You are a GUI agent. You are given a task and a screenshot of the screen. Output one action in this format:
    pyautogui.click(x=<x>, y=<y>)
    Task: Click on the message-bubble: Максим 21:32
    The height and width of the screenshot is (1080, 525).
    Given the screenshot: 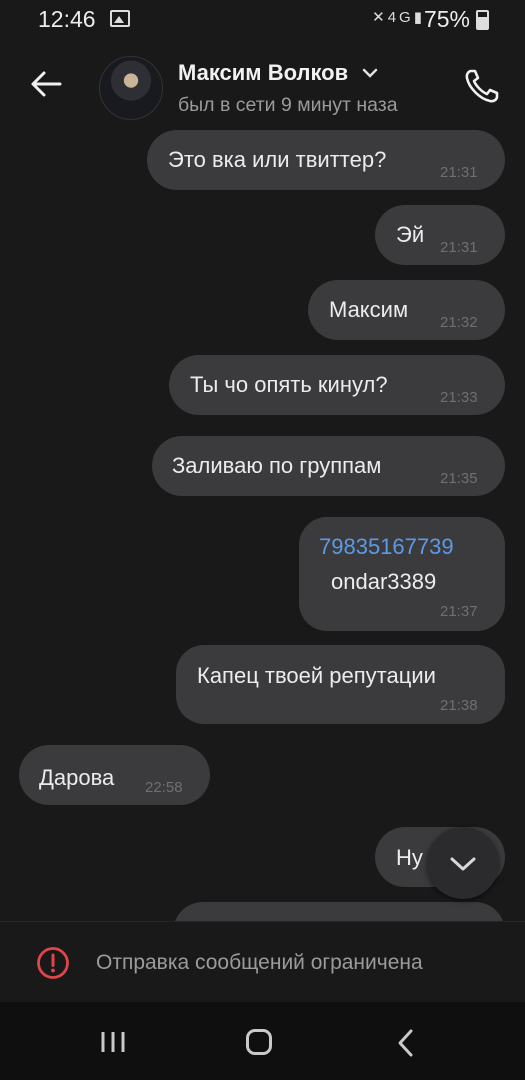 What is the action you would take?
    pyautogui.click(x=406, y=310)
    